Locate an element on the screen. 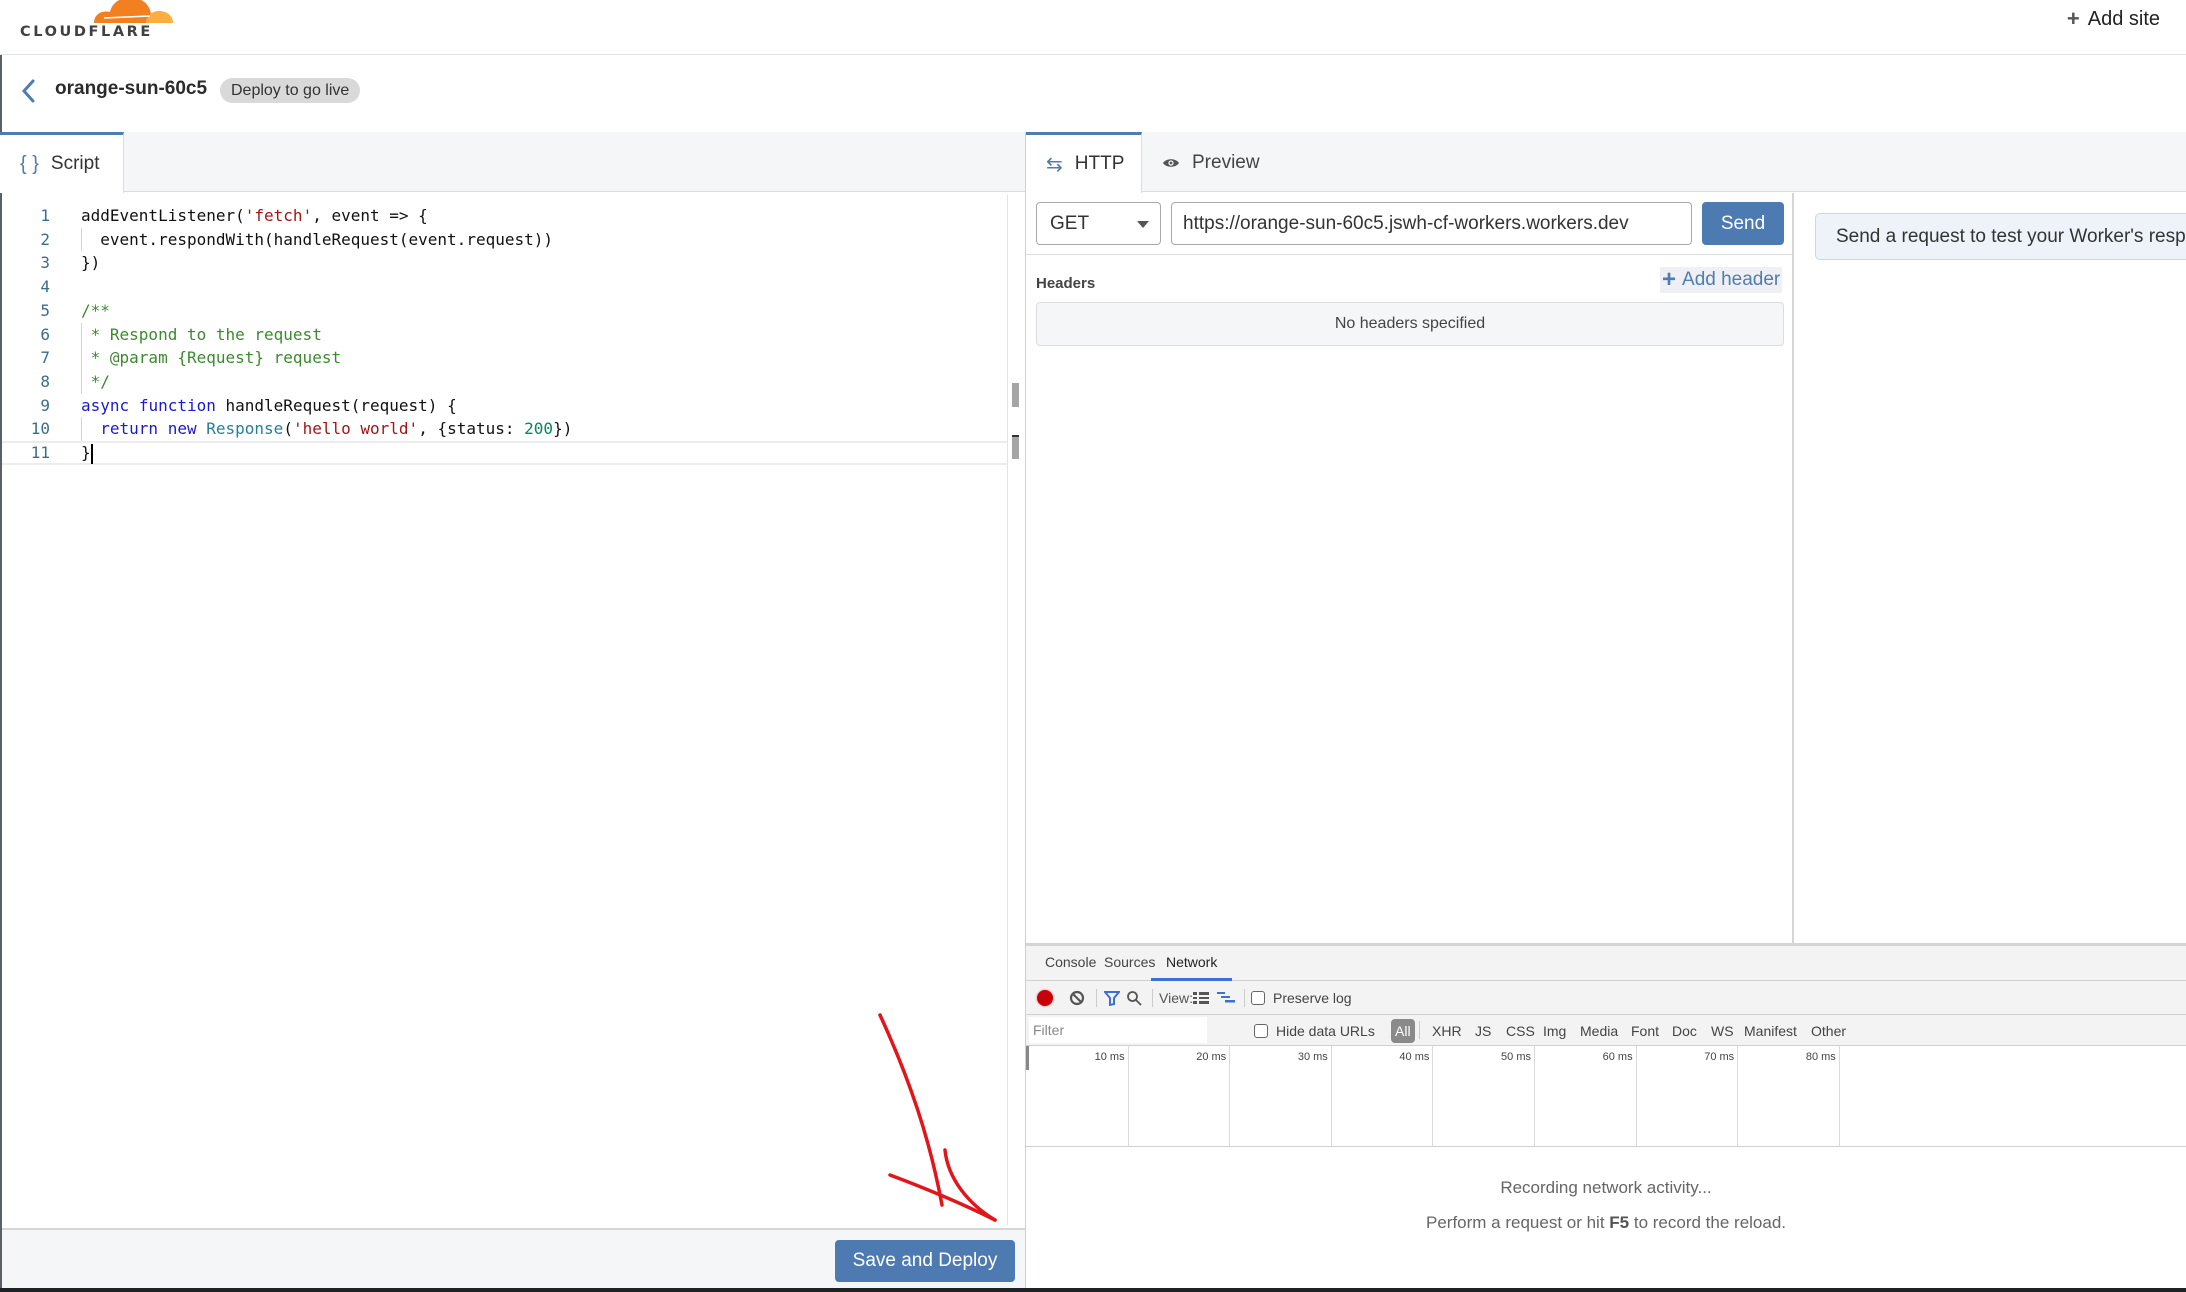 The width and height of the screenshot is (2186, 1292). chevron-left-icon is located at coordinates (29, 91).